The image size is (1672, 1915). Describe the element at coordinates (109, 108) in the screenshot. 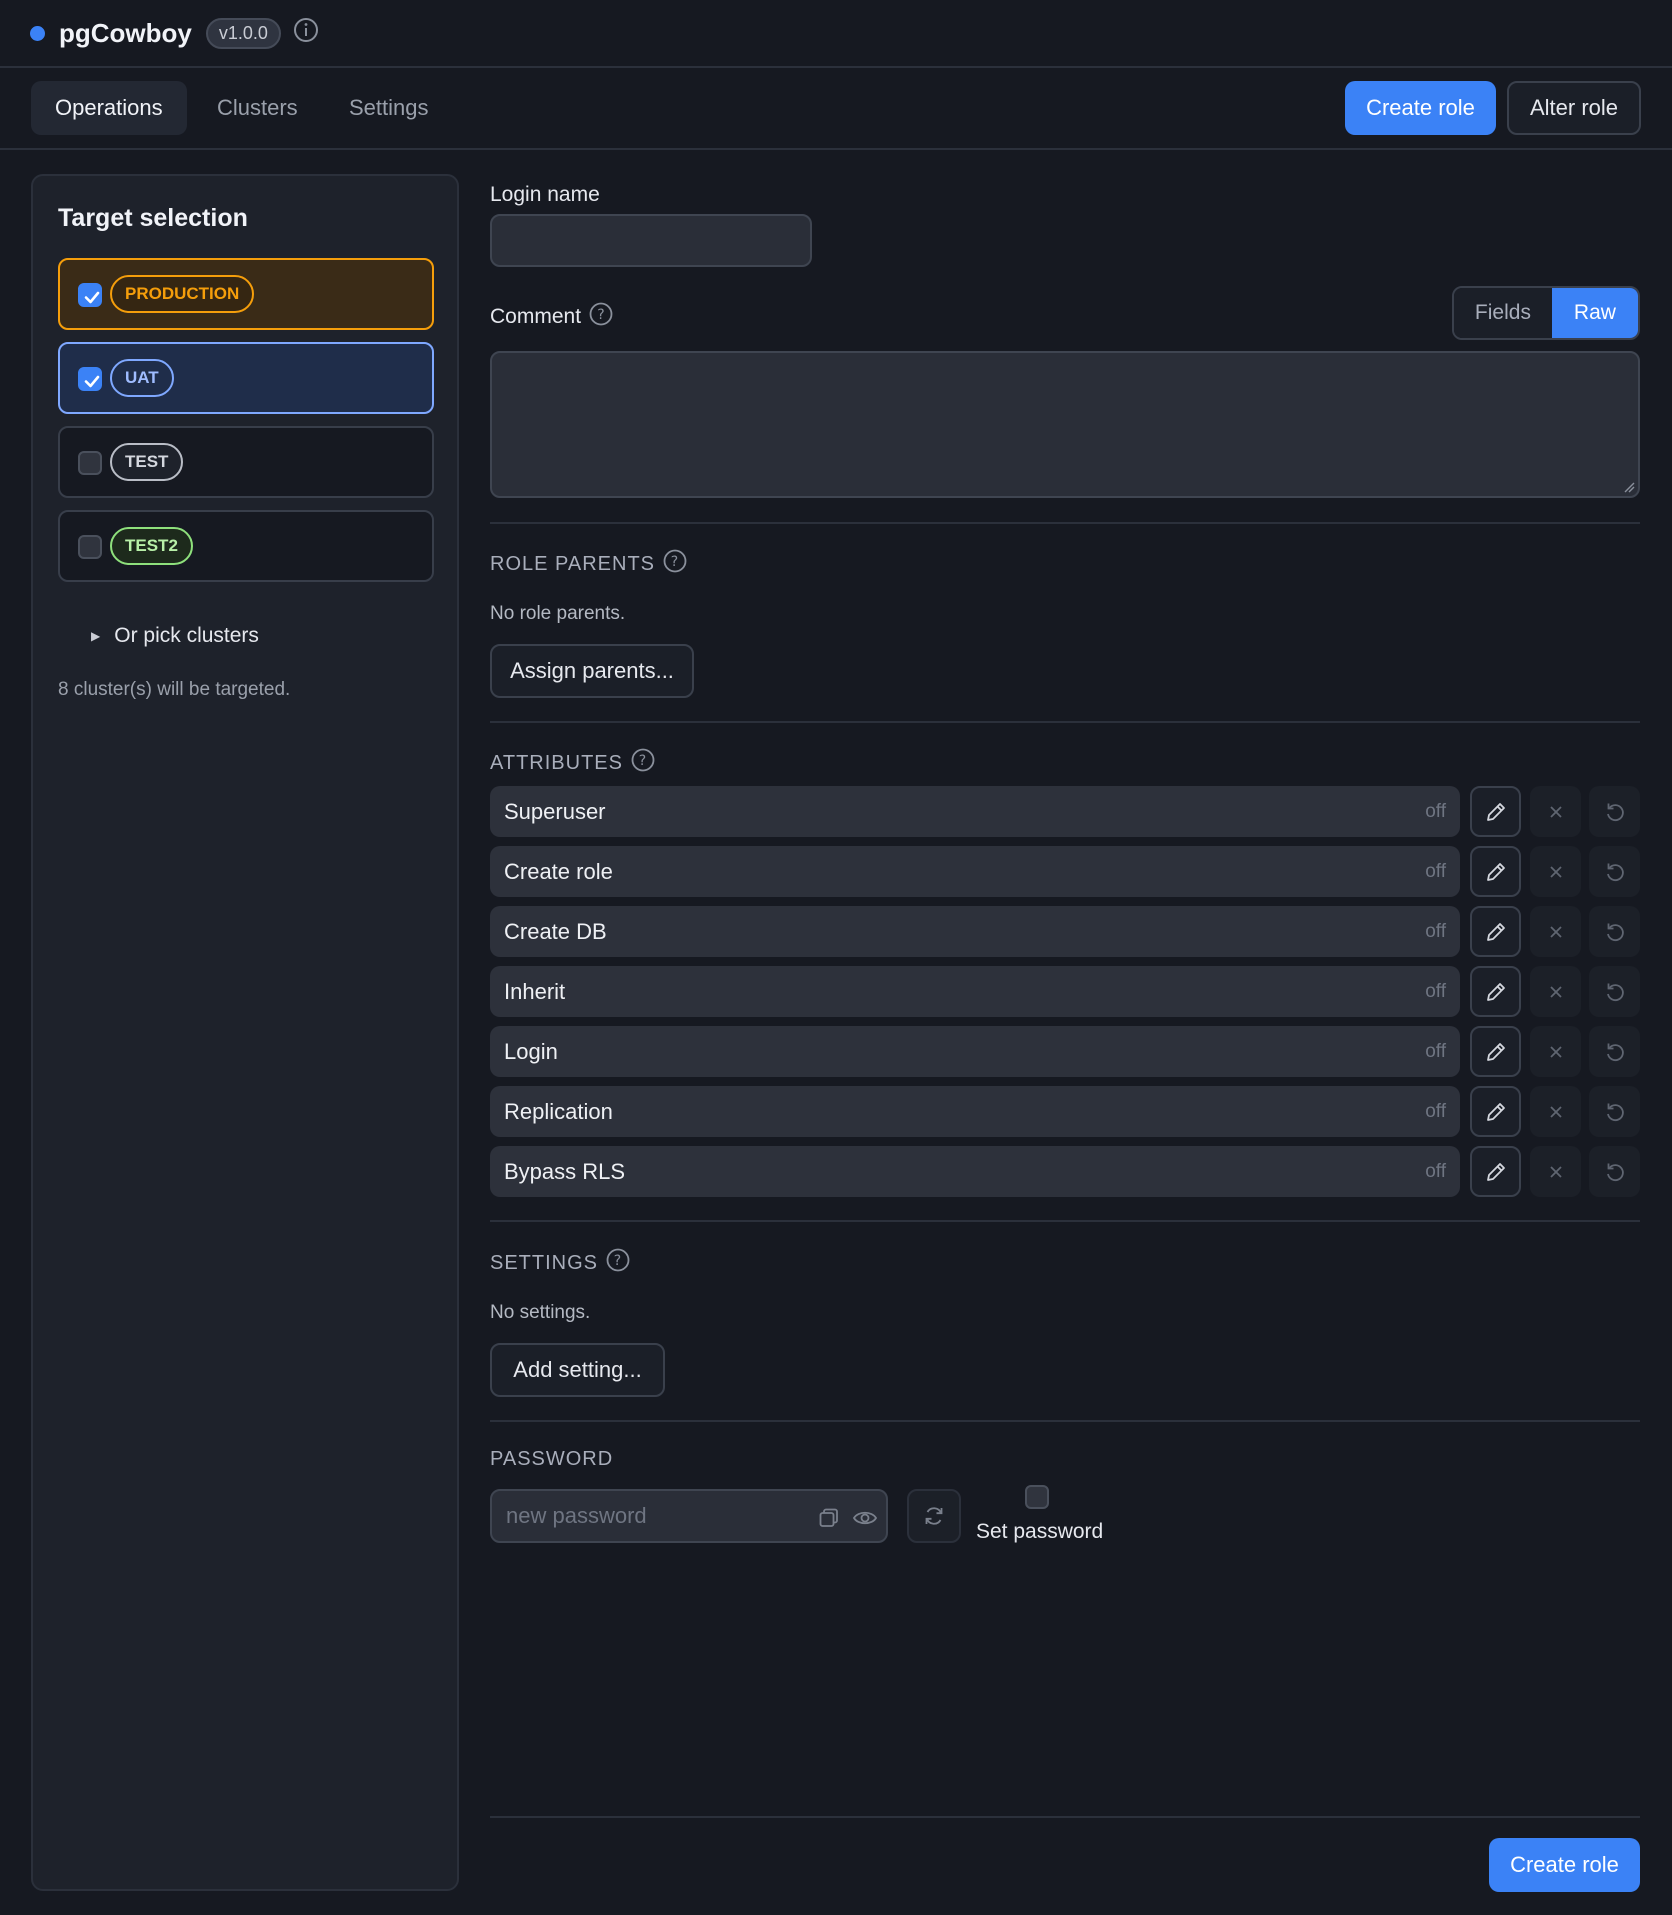

I see `tab-operations: Operations` at that location.